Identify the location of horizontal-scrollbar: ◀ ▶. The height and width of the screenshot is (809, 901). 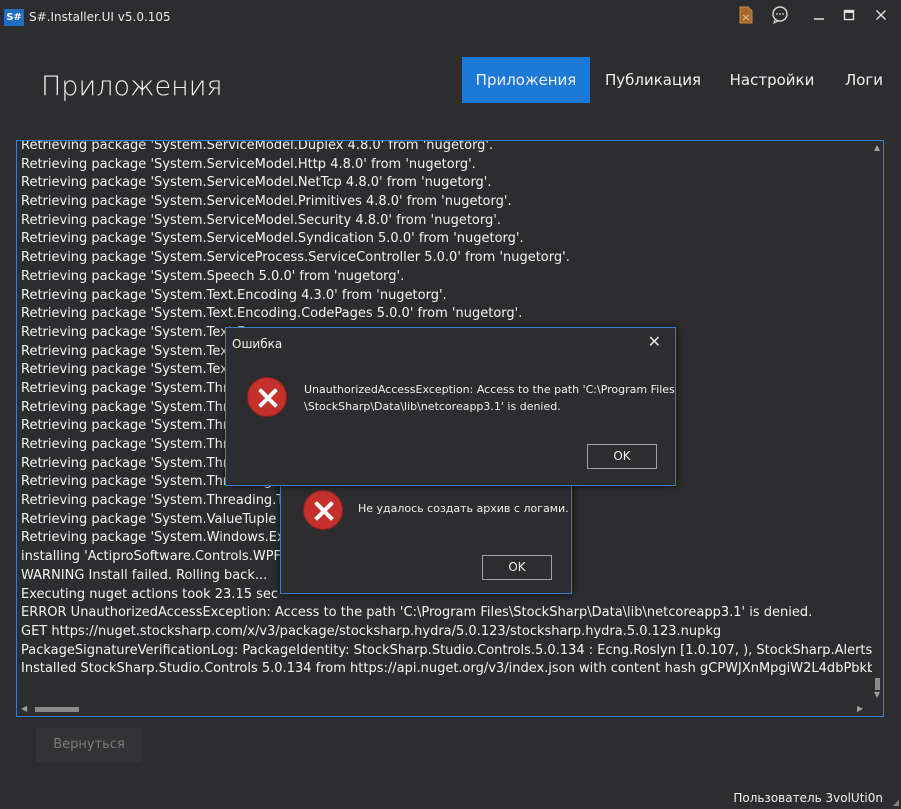
(450, 709).